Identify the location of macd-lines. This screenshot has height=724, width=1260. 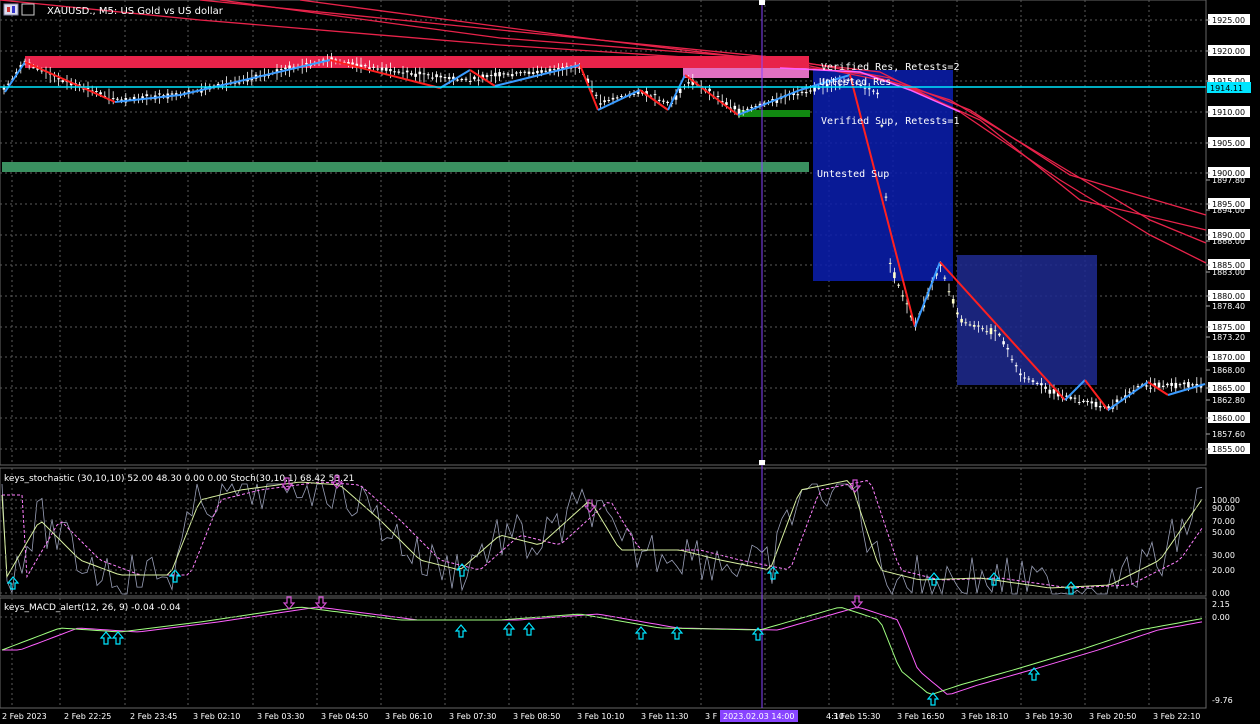
(602, 650).